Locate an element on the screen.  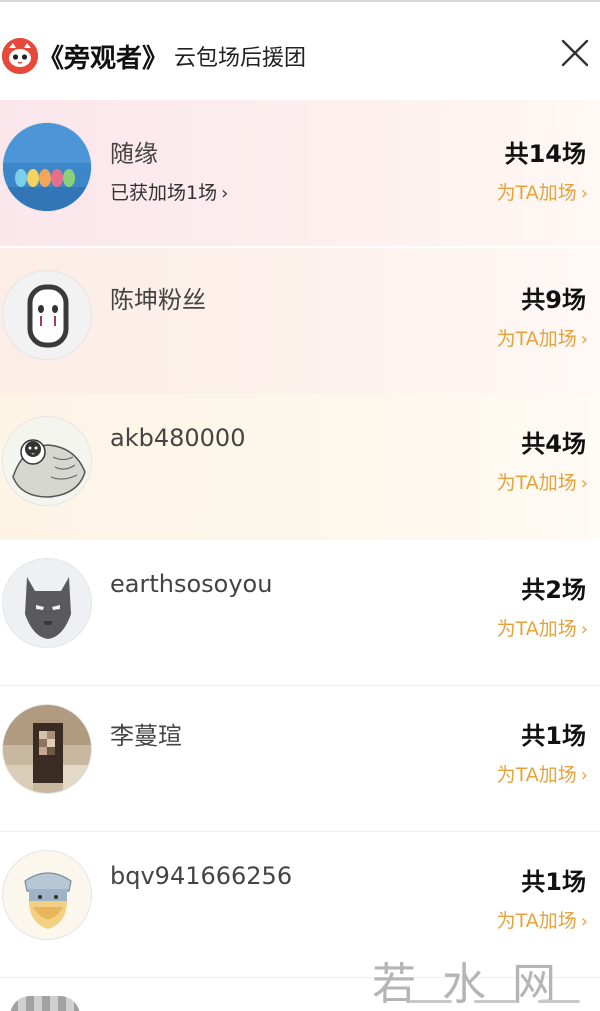
supporter-row: 随缘 已获加场1场 › 共14场 为TA加场 › is located at coordinates (300, 173).